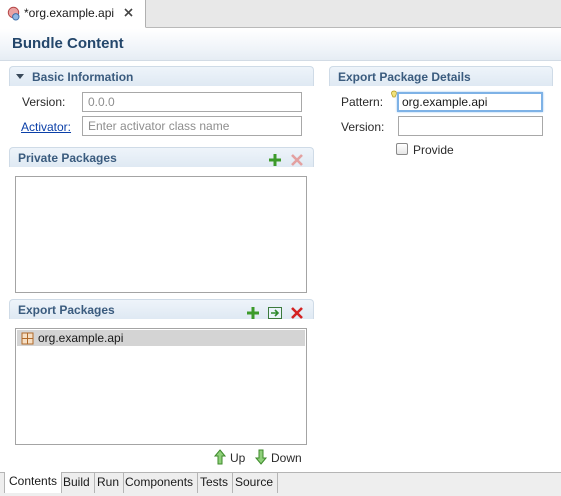  Describe the element at coordinates (363, 127) in the screenshot. I see `detail-version-label: Version:` at that location.